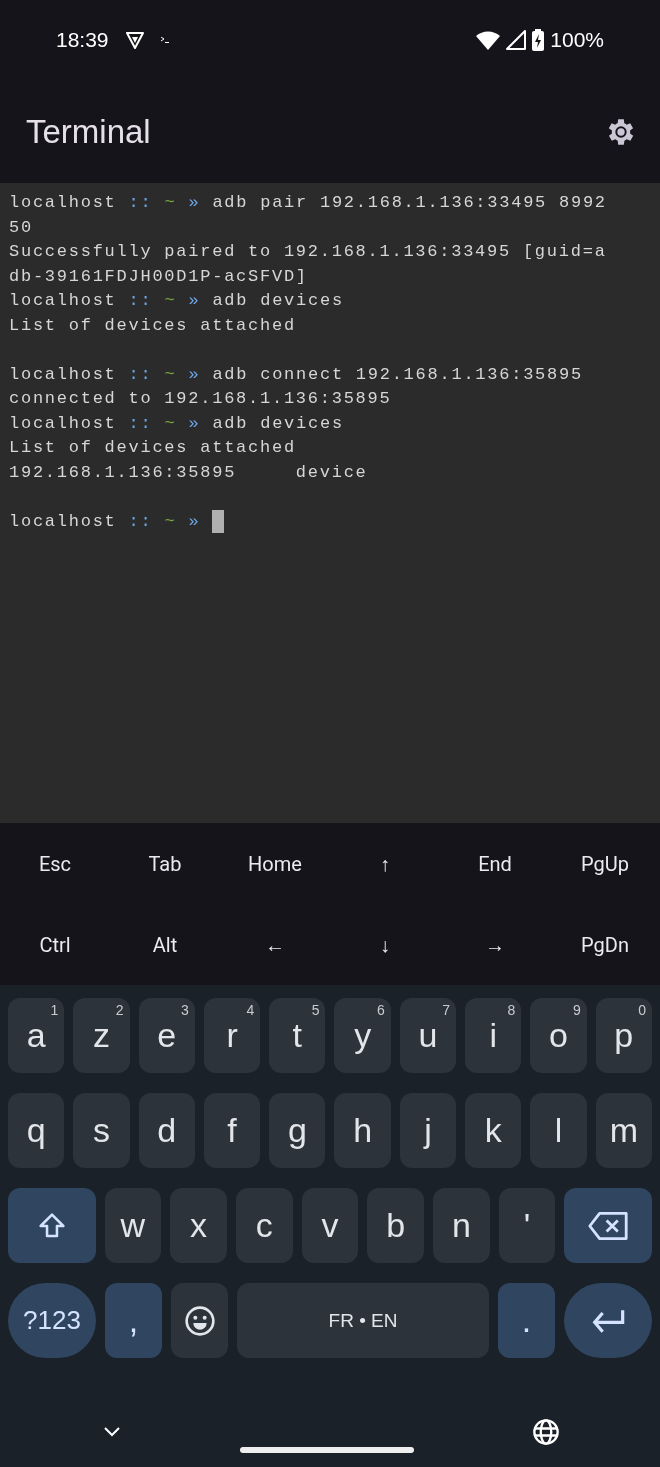  I want to click on extra-key: Tab, so click(165, 863).